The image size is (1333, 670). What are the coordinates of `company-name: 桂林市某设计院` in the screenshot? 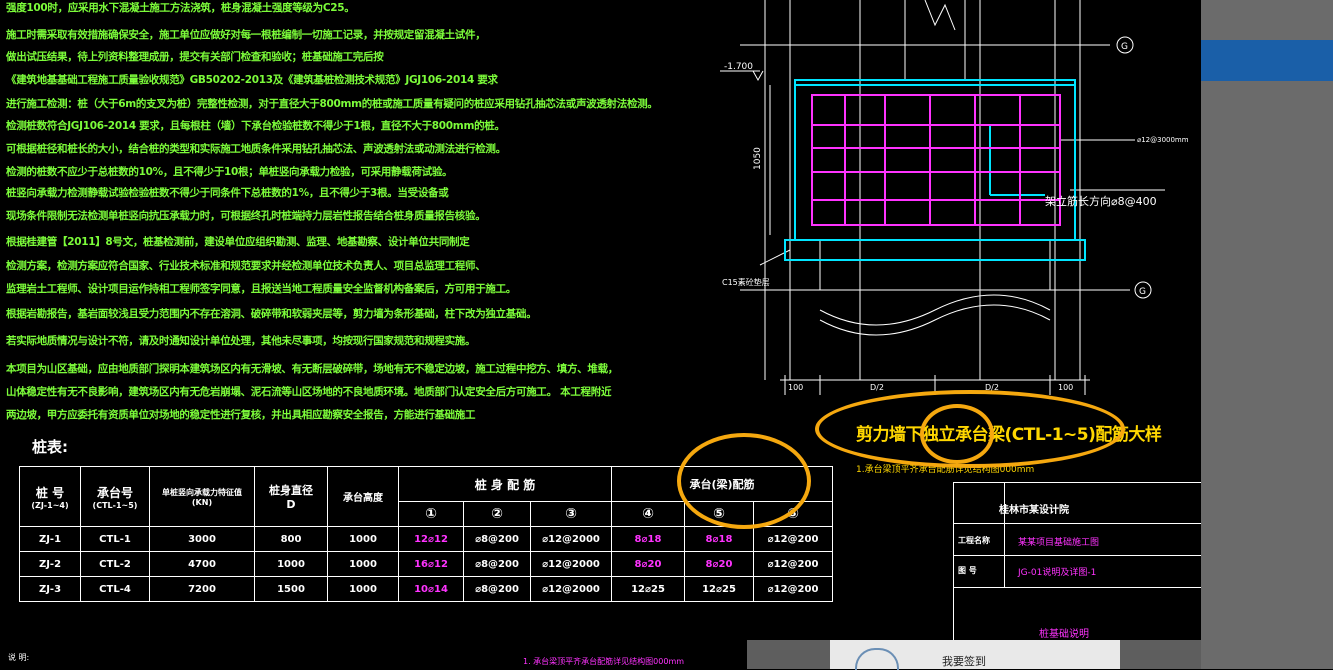 It's located at (1034, 510).